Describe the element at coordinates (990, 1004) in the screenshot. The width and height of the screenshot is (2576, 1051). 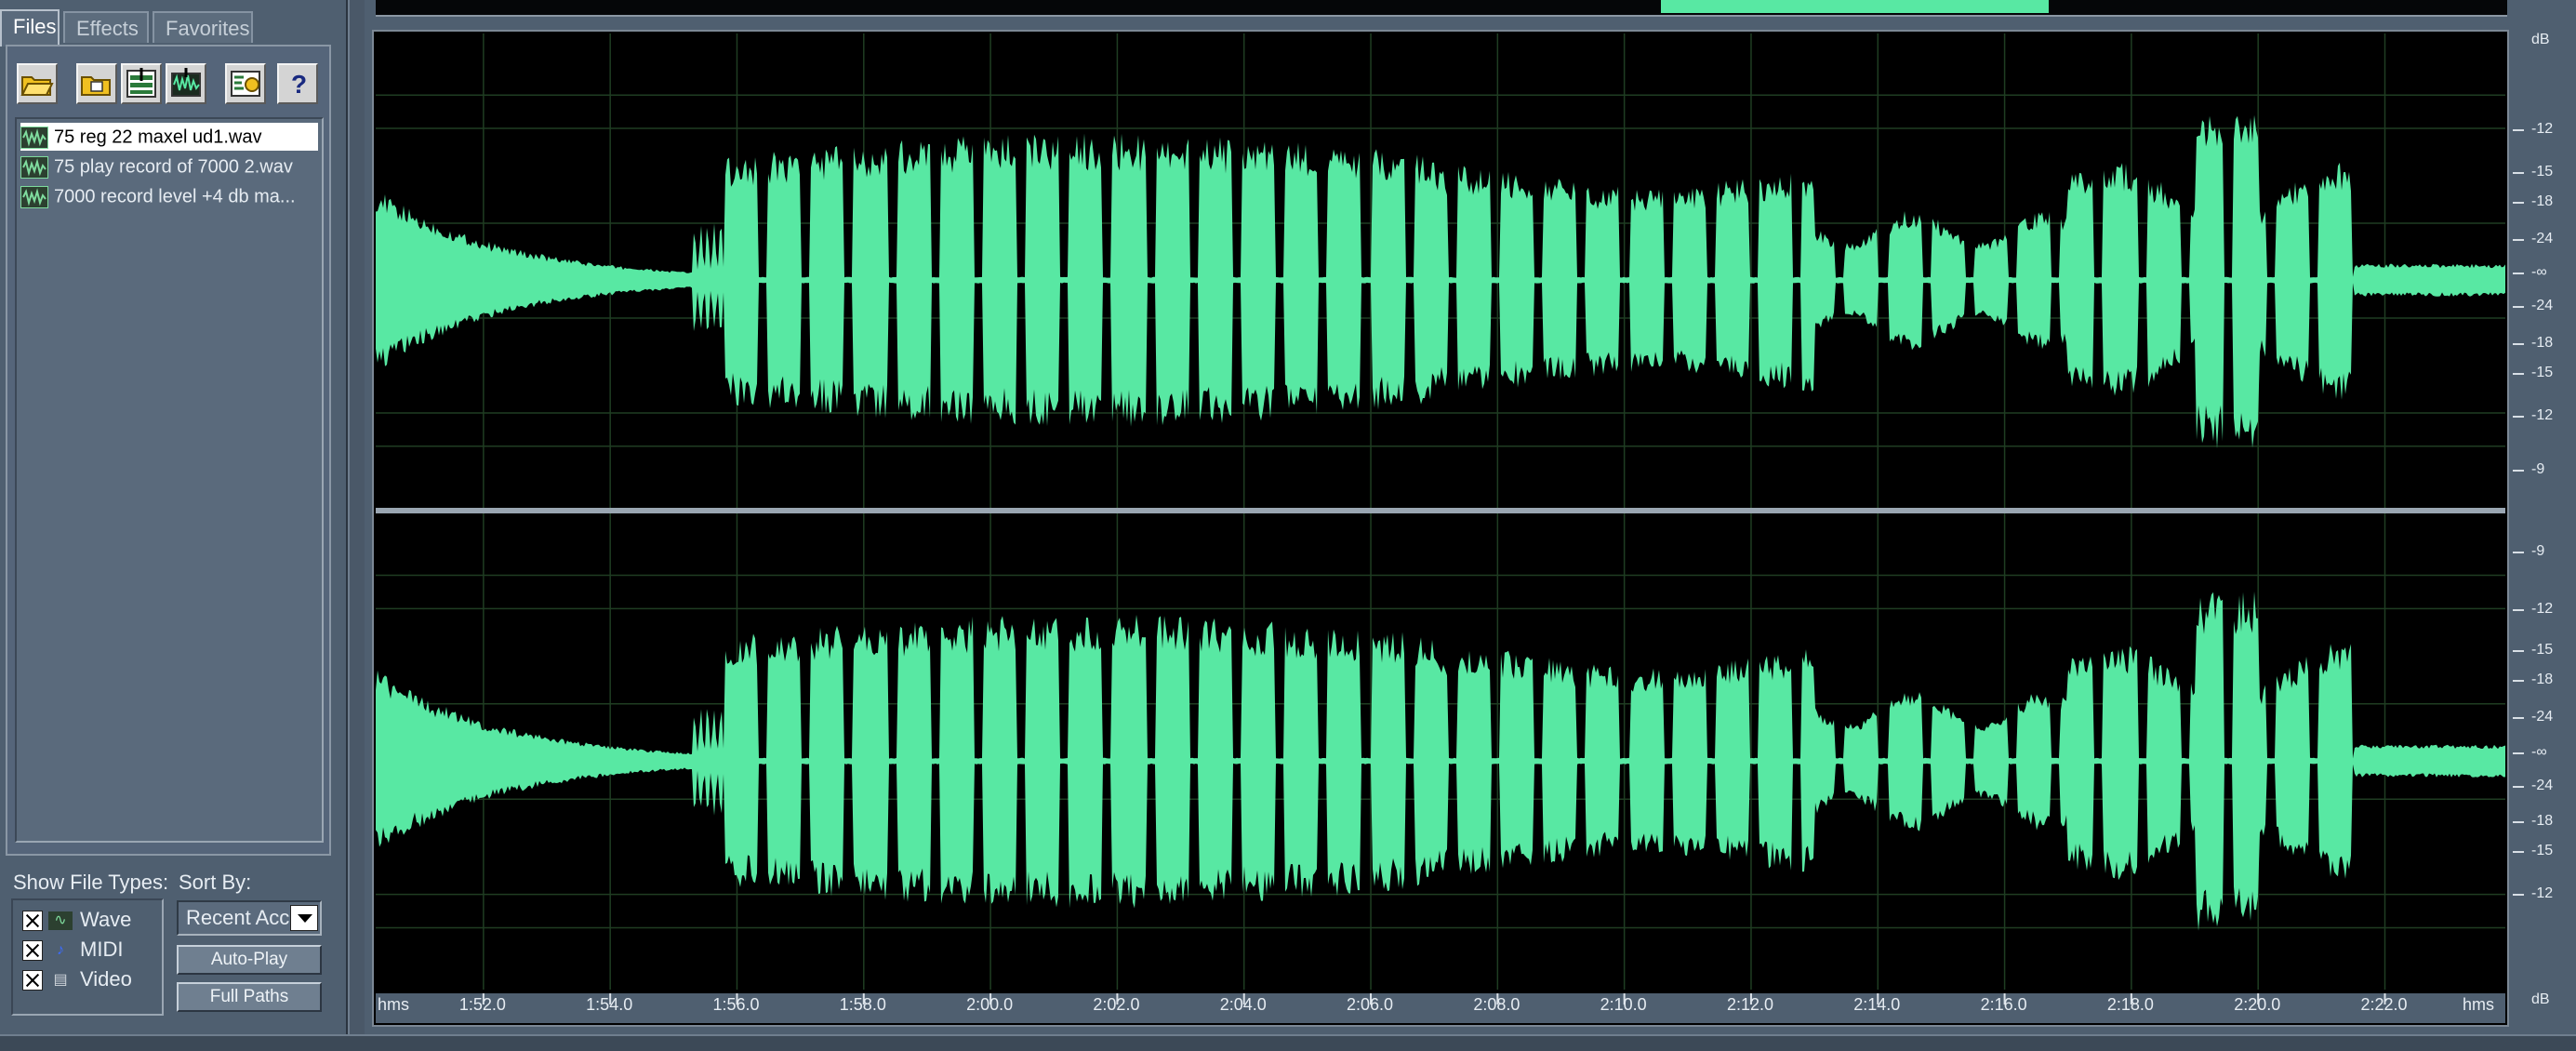
I see `time-tick-label: 2:00.0` at that location.